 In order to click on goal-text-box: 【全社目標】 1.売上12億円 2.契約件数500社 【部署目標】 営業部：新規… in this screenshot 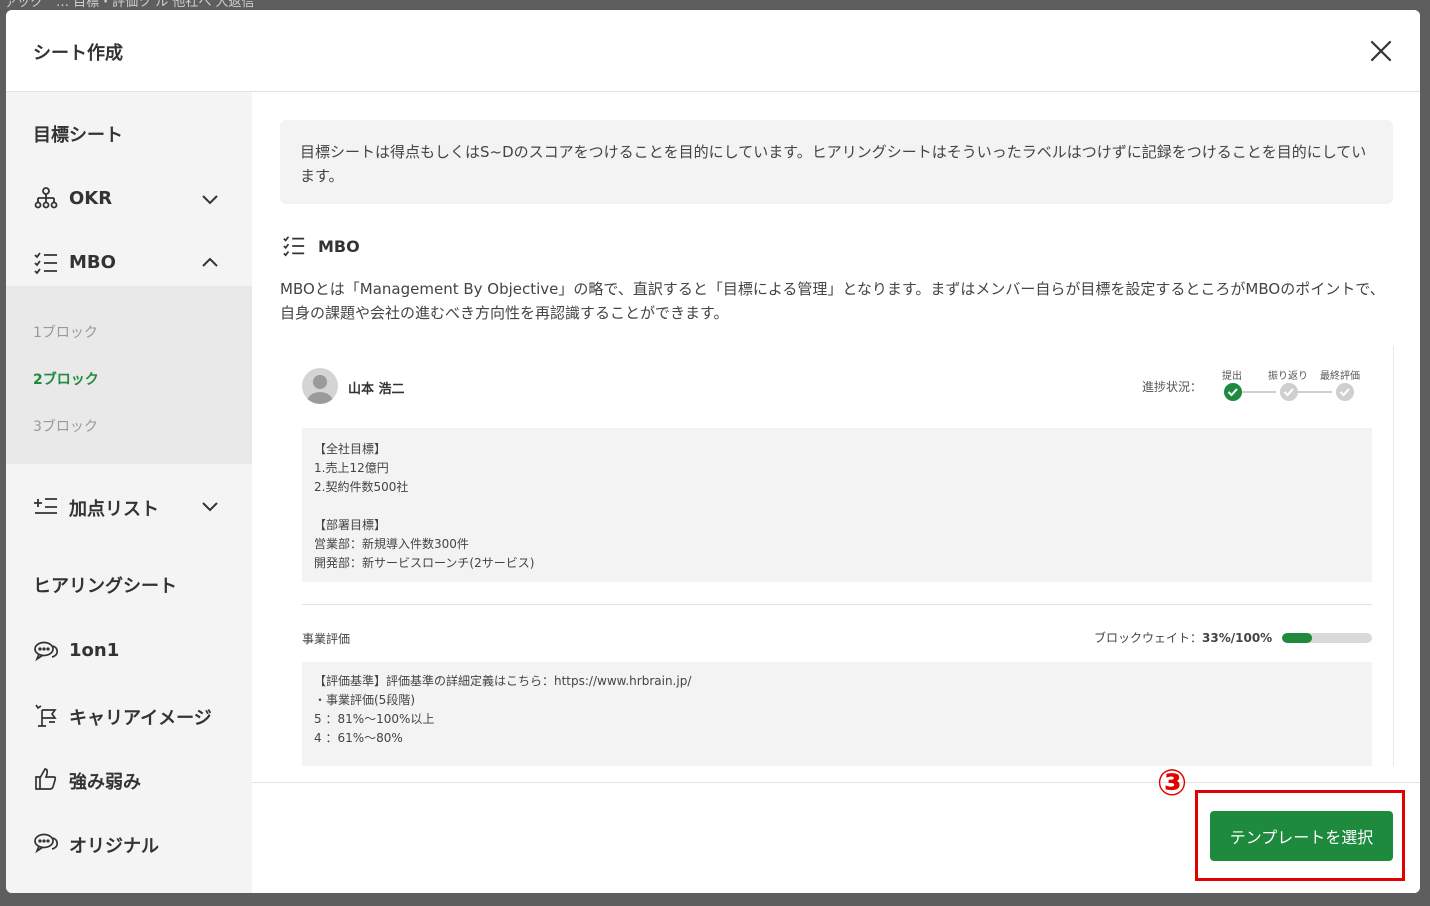, I will do `click(837, 505)`.